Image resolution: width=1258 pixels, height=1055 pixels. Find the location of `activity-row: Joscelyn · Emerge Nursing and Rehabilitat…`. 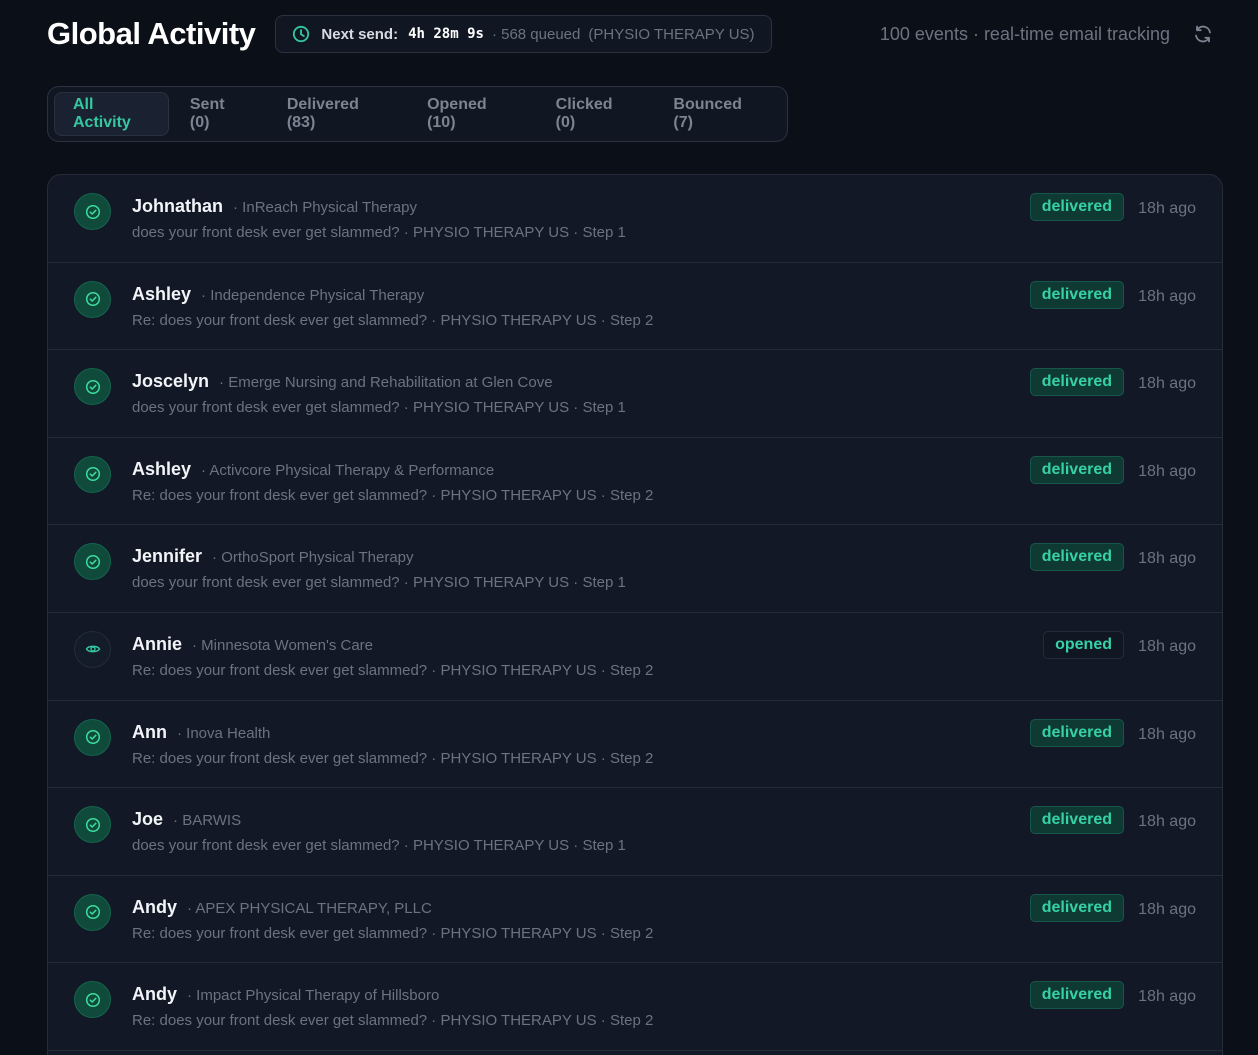

activity-row: Joscelyn · Emerge Nursing and Rehabilitat… is located at coordinates (635, 394).